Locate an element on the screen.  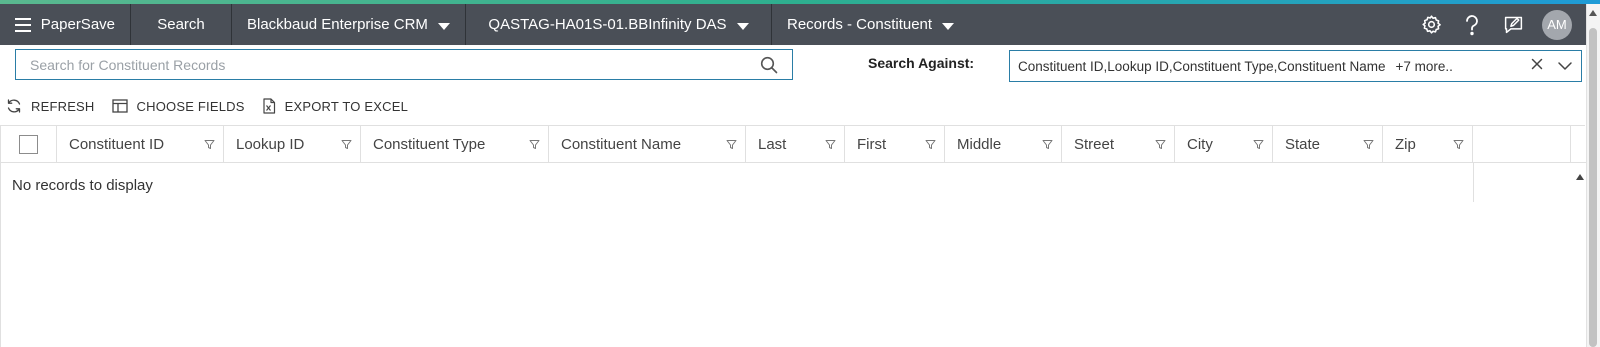
column-header-street: Street is located at coordinates (1118, 144).